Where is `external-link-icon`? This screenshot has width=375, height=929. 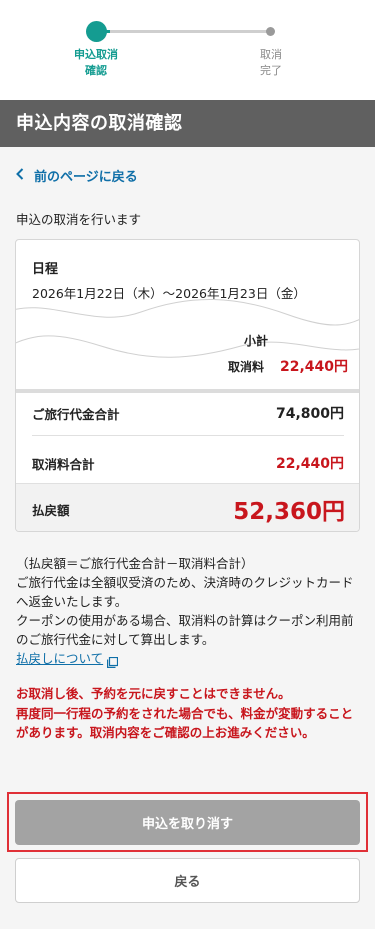 external-link-icon is located at coordinates (113, 661).